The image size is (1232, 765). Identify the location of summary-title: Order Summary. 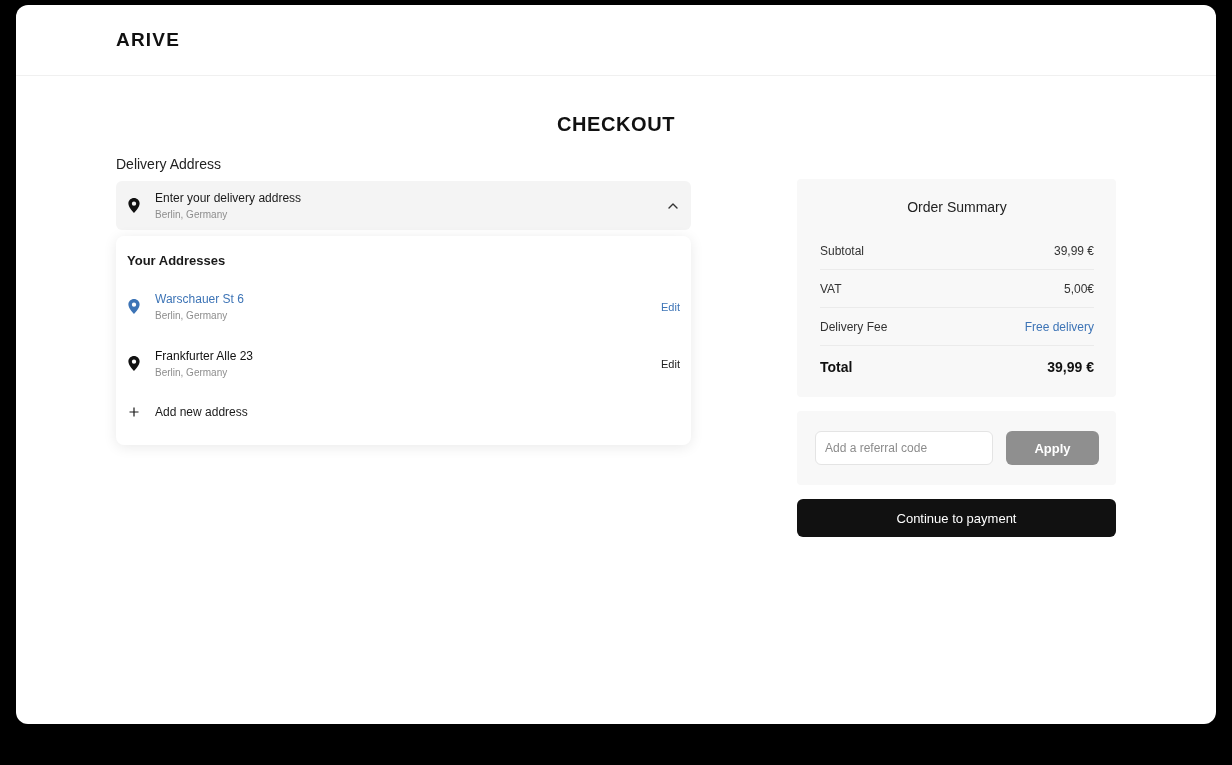
(957, 207).